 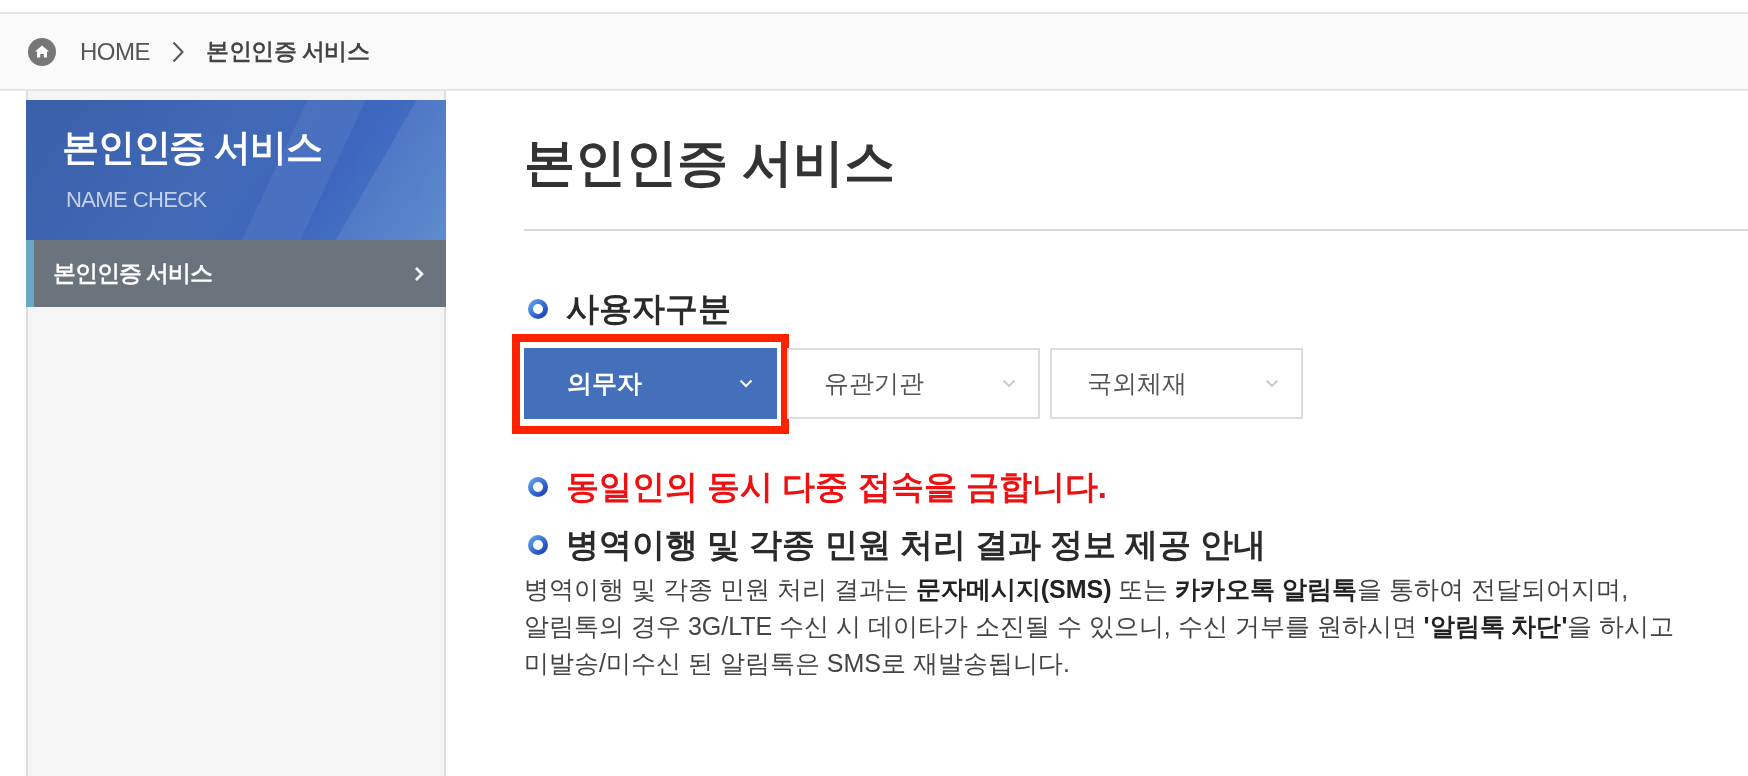 What do you see at coordinates (913, 383) in the screenshot?
I see `user-type-dropdown: 유관기관` at bounding box center [913, 383].